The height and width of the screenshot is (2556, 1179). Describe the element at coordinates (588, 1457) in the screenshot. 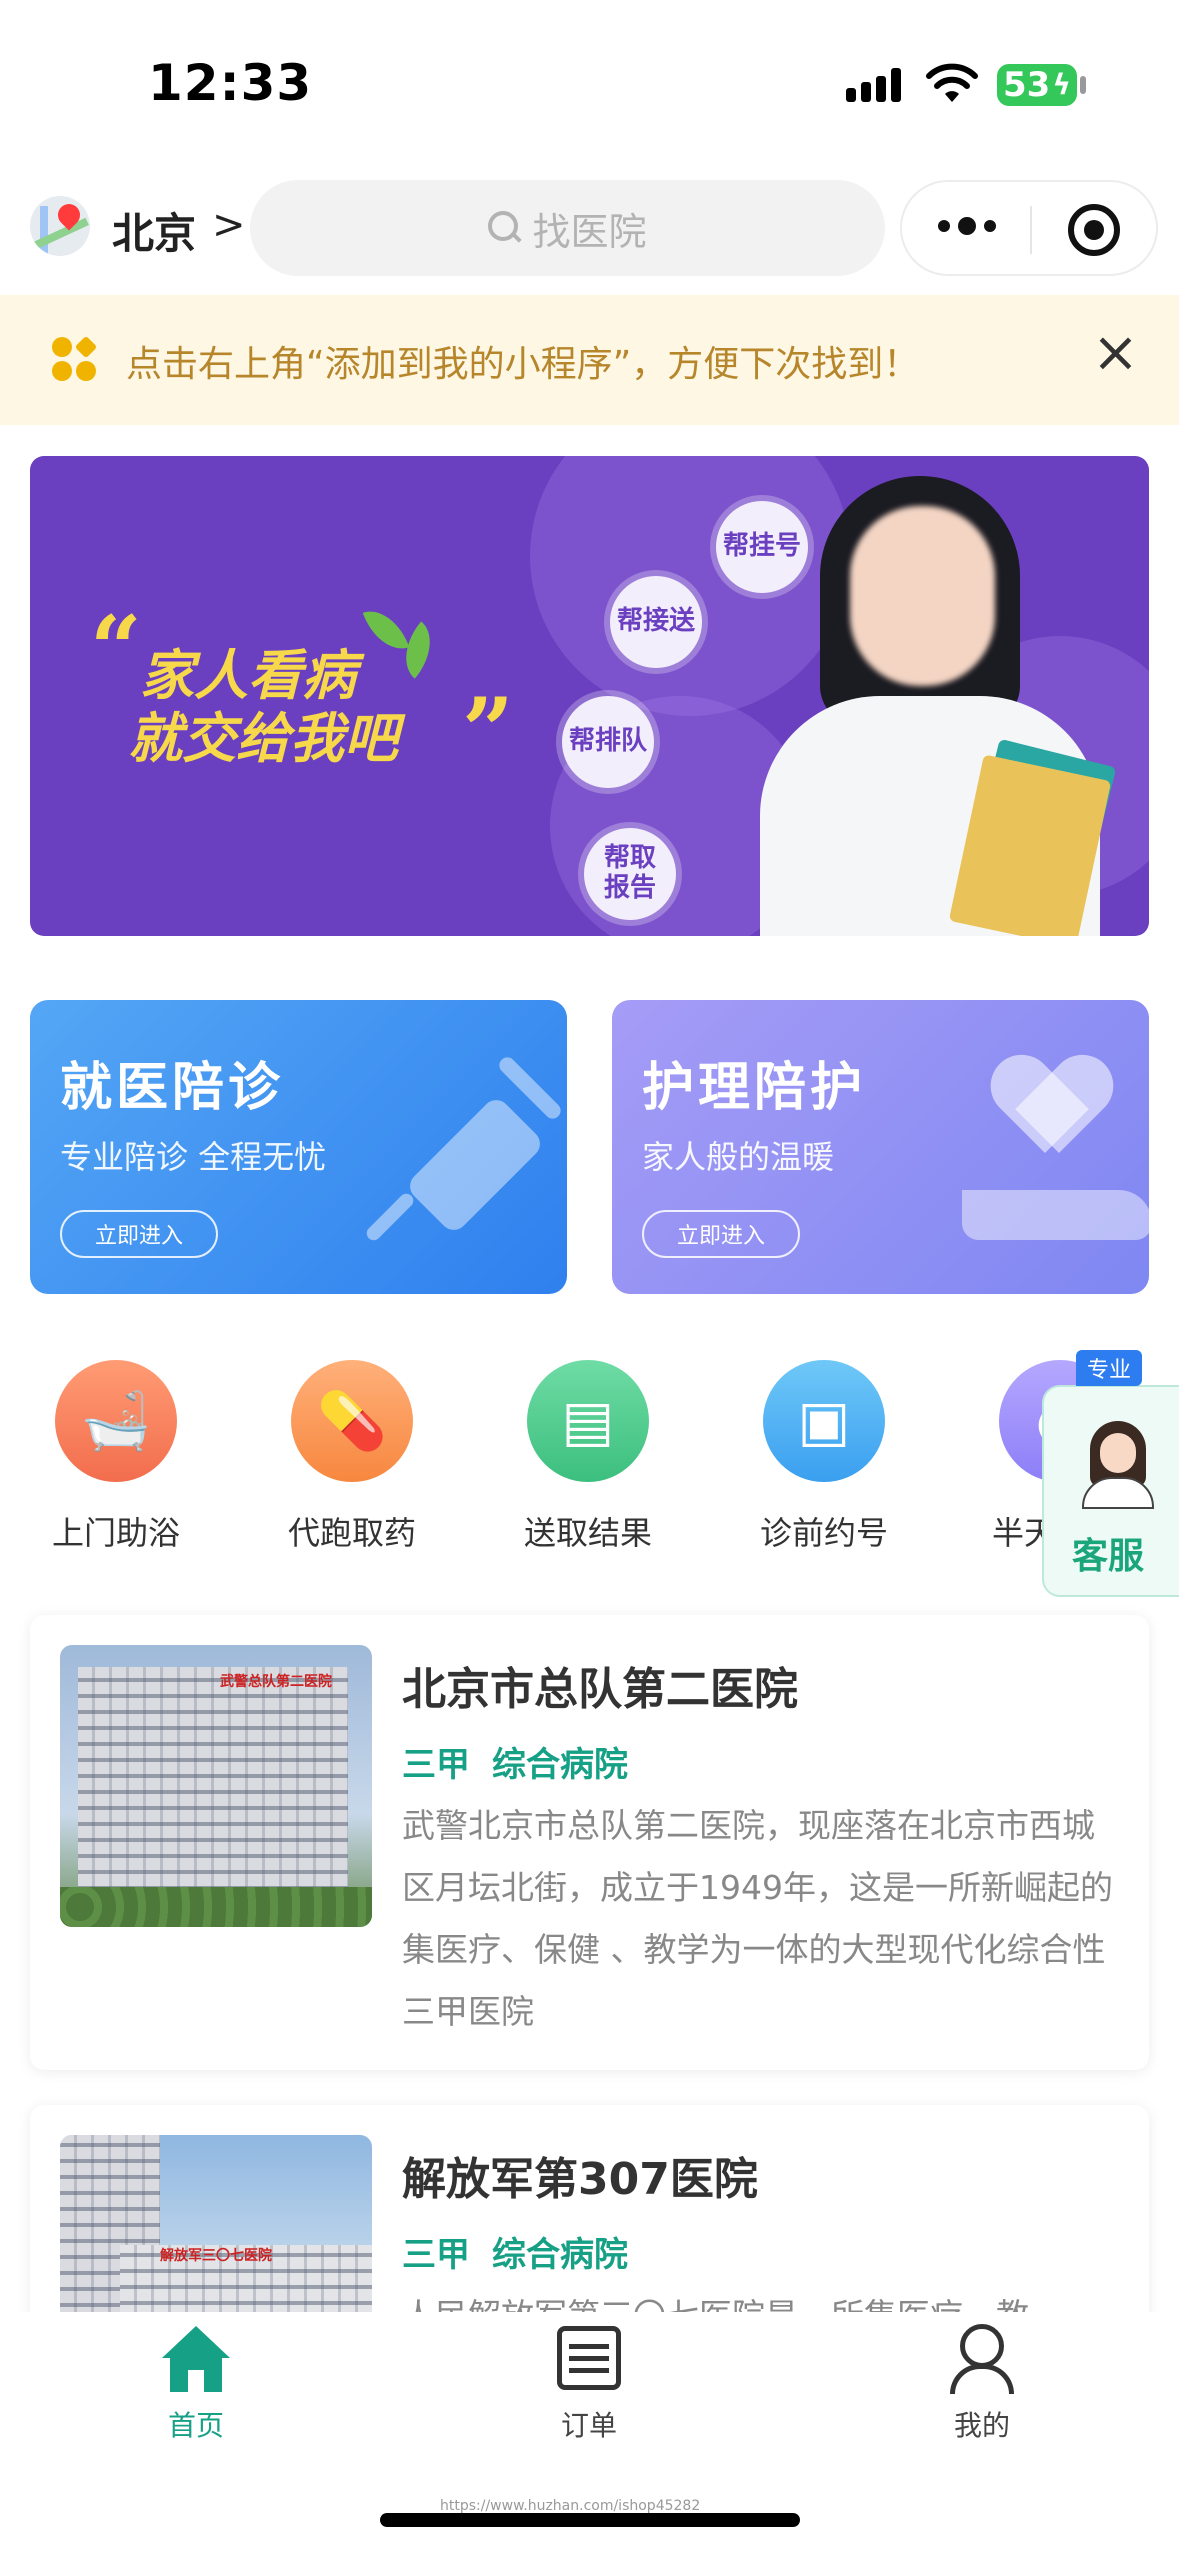

I see `quick-item-report: ▤ 送取结果` at that location.